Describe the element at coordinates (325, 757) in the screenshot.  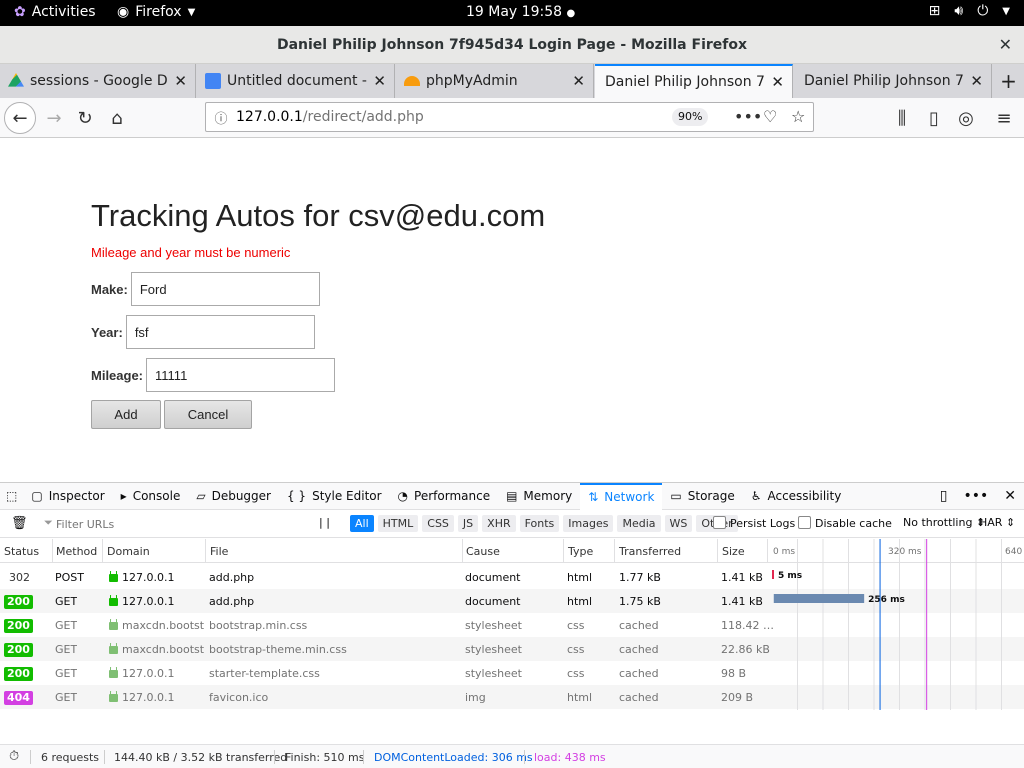
I see `summary-finish: Finish: 510 ms` at that location.